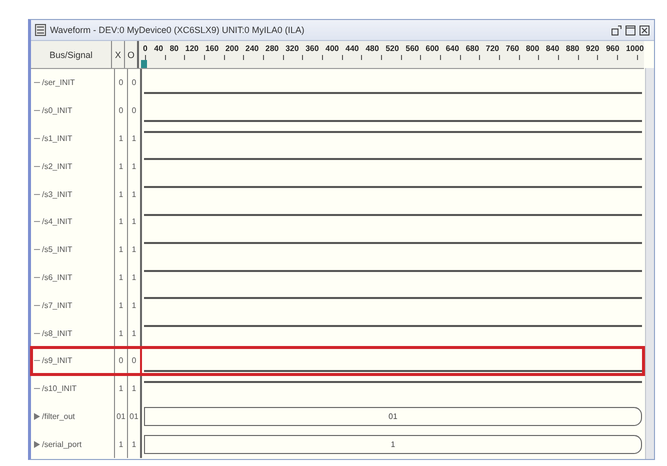 The height and width of the screenshot is (466, 667). I want to click on tick-label: 920, so click(593, 48).